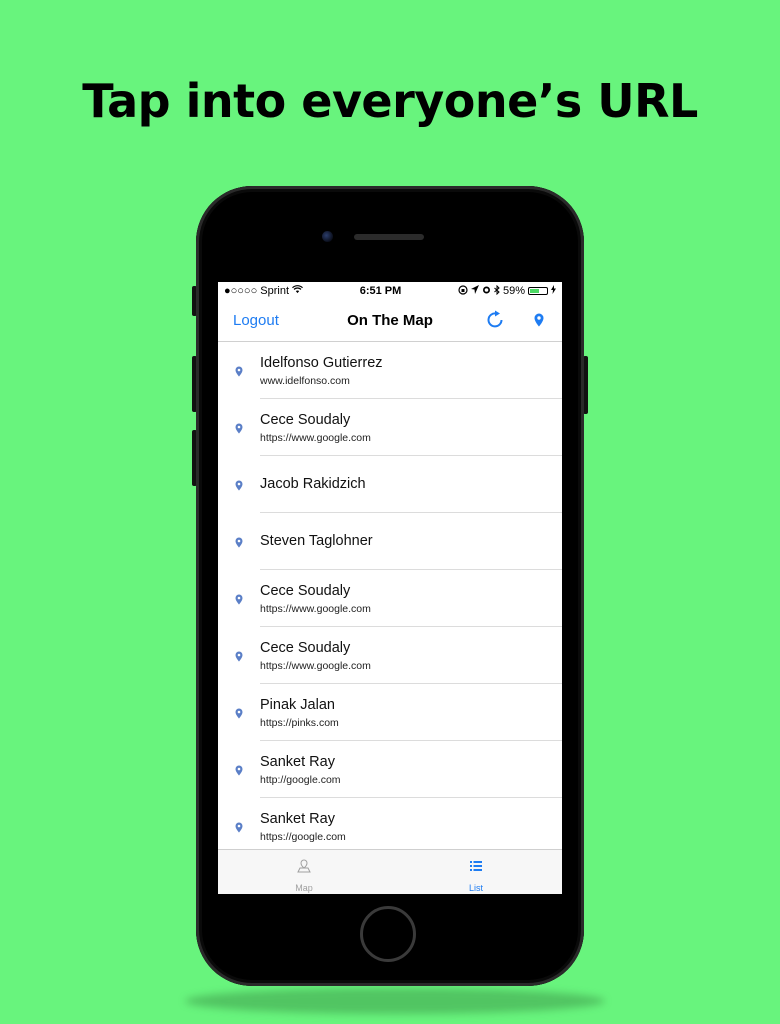  What do you see at coordinates (256, 320) in the screenshot?
I see `logout-button: Logout` at bounding box center [256, 320].